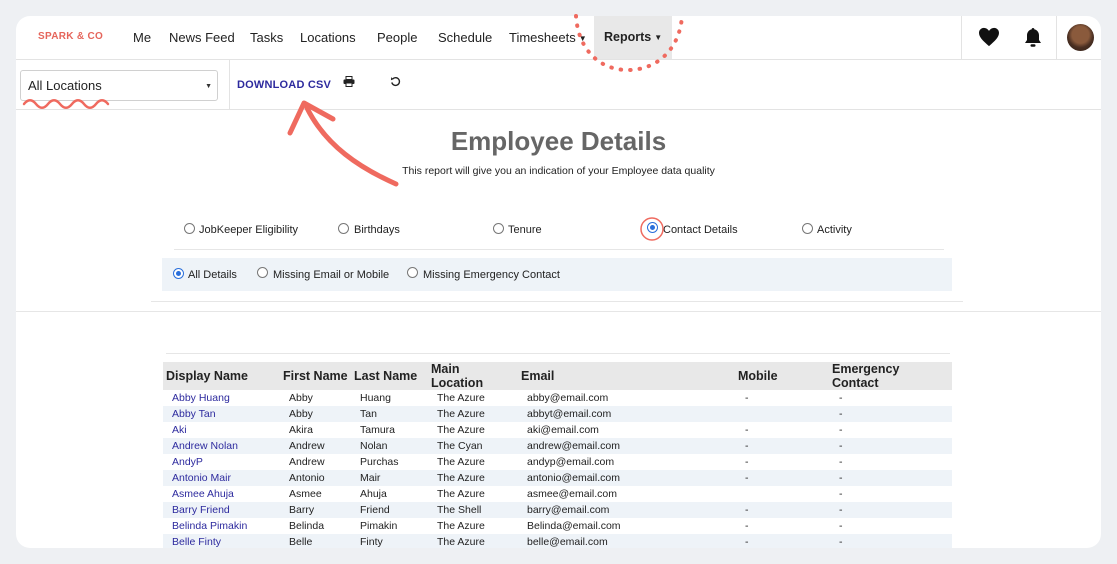 Image resolution: width=1117 pixels, height=564 pixels. I want to click on first-name-cell: Akira, so click(301, 430).